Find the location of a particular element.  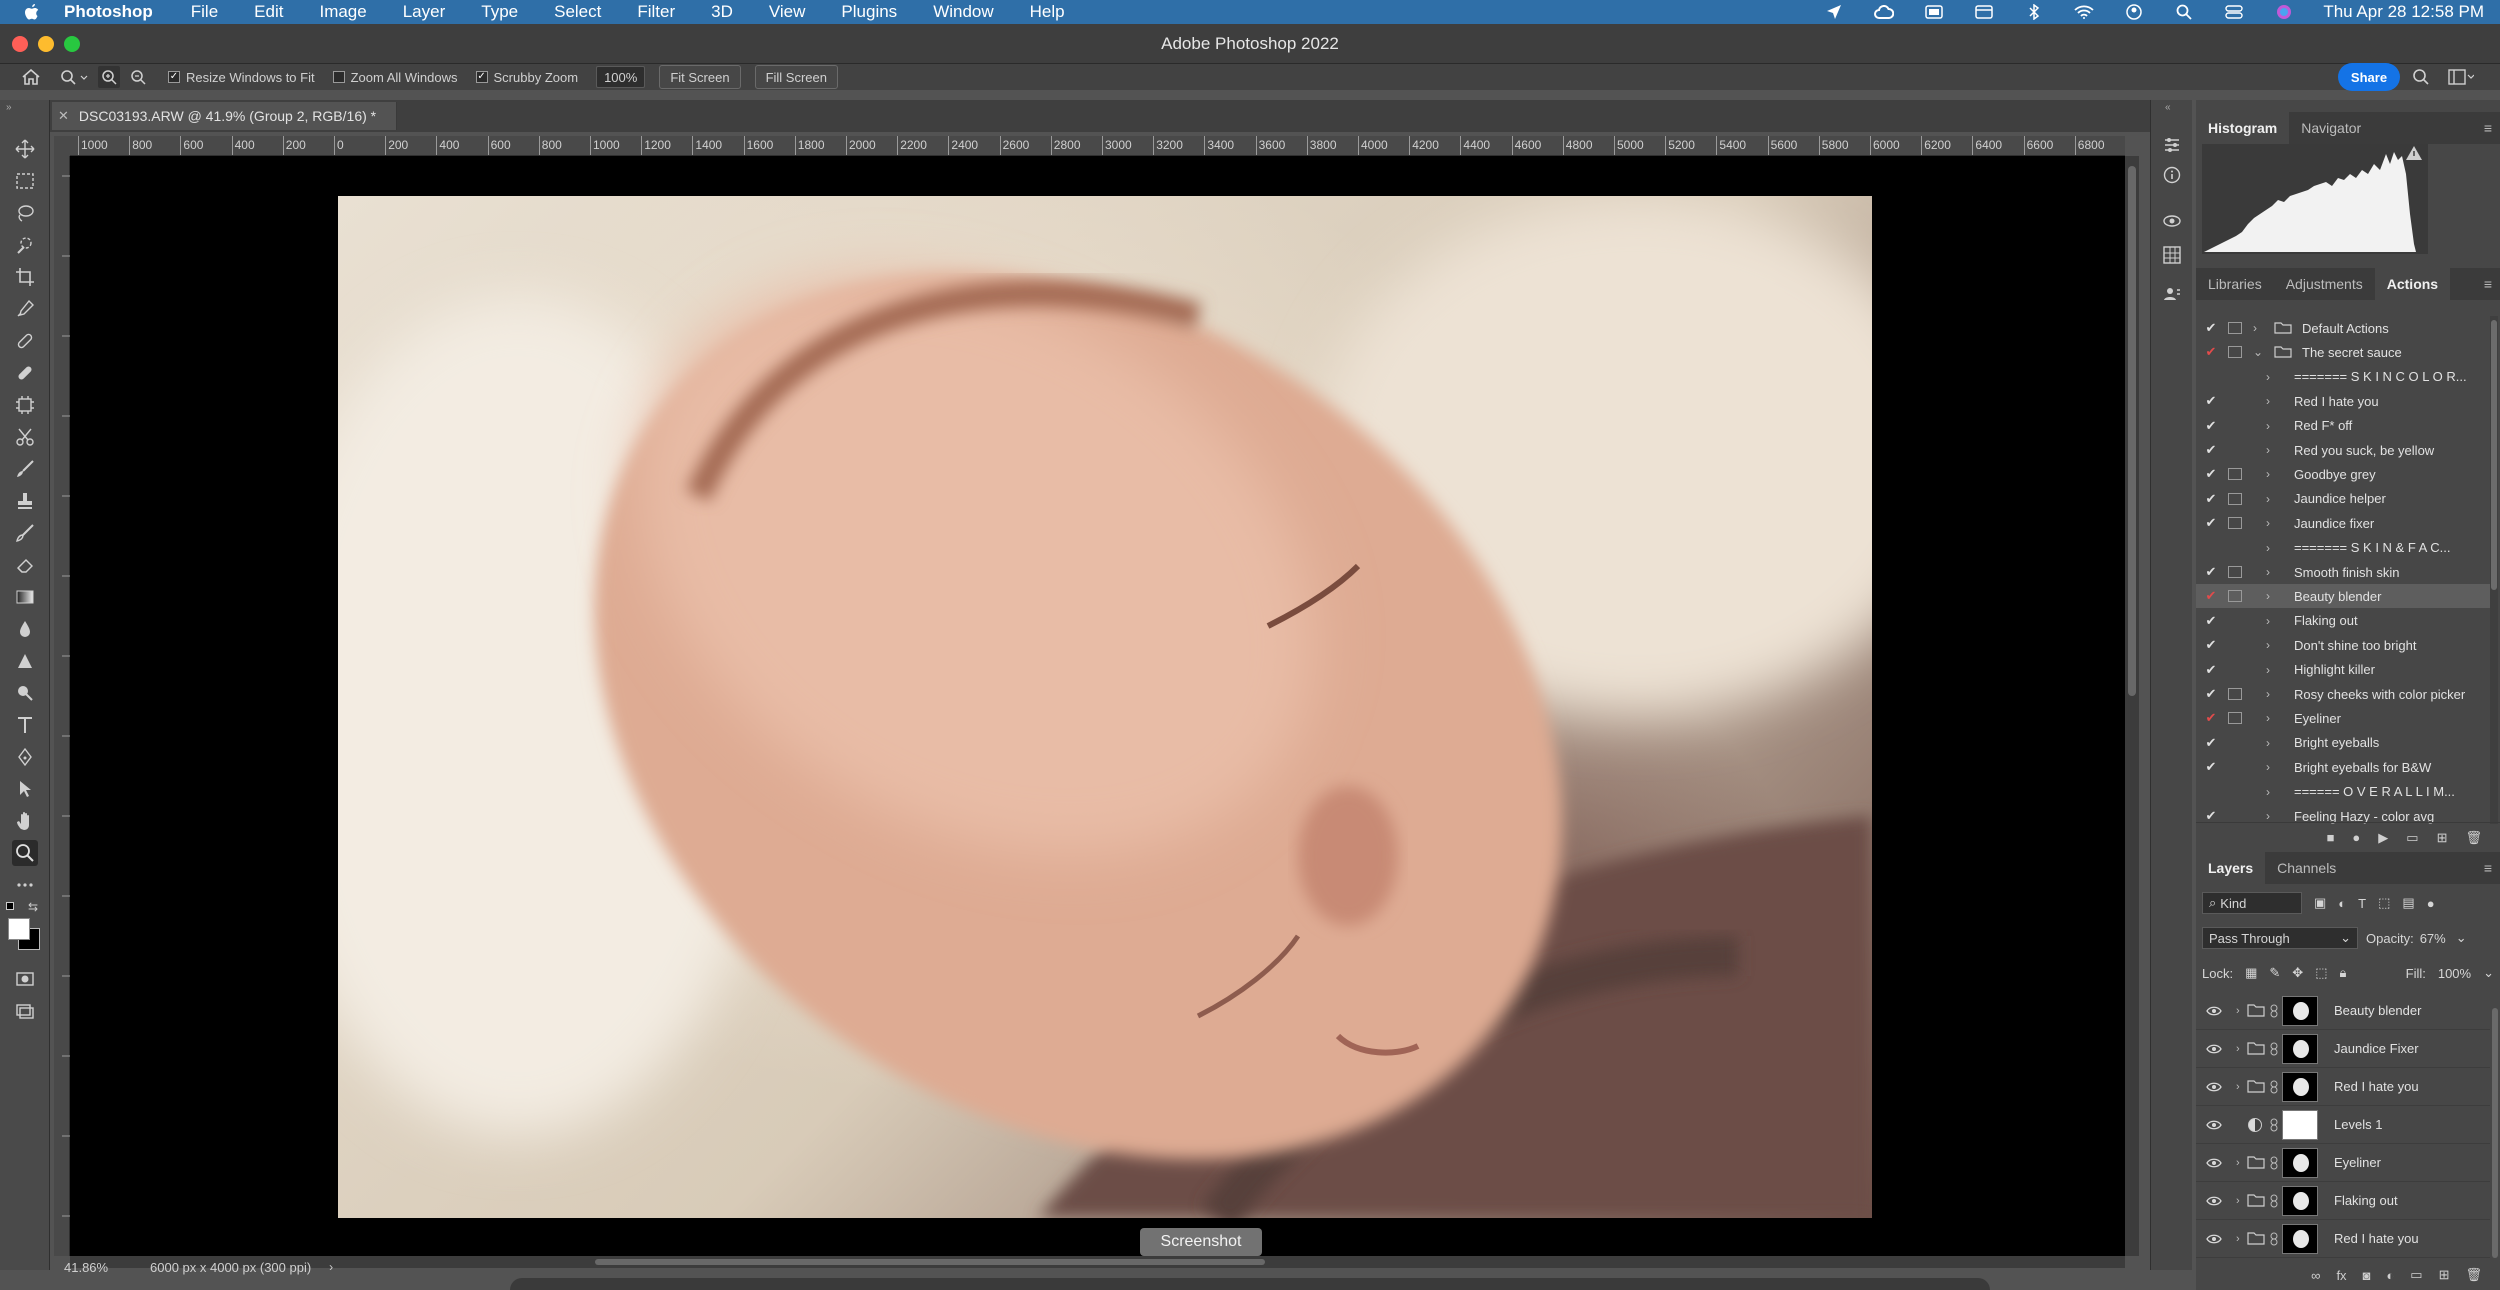

swap-colors-icon: ⇆ is located at coordinates (33, 907).